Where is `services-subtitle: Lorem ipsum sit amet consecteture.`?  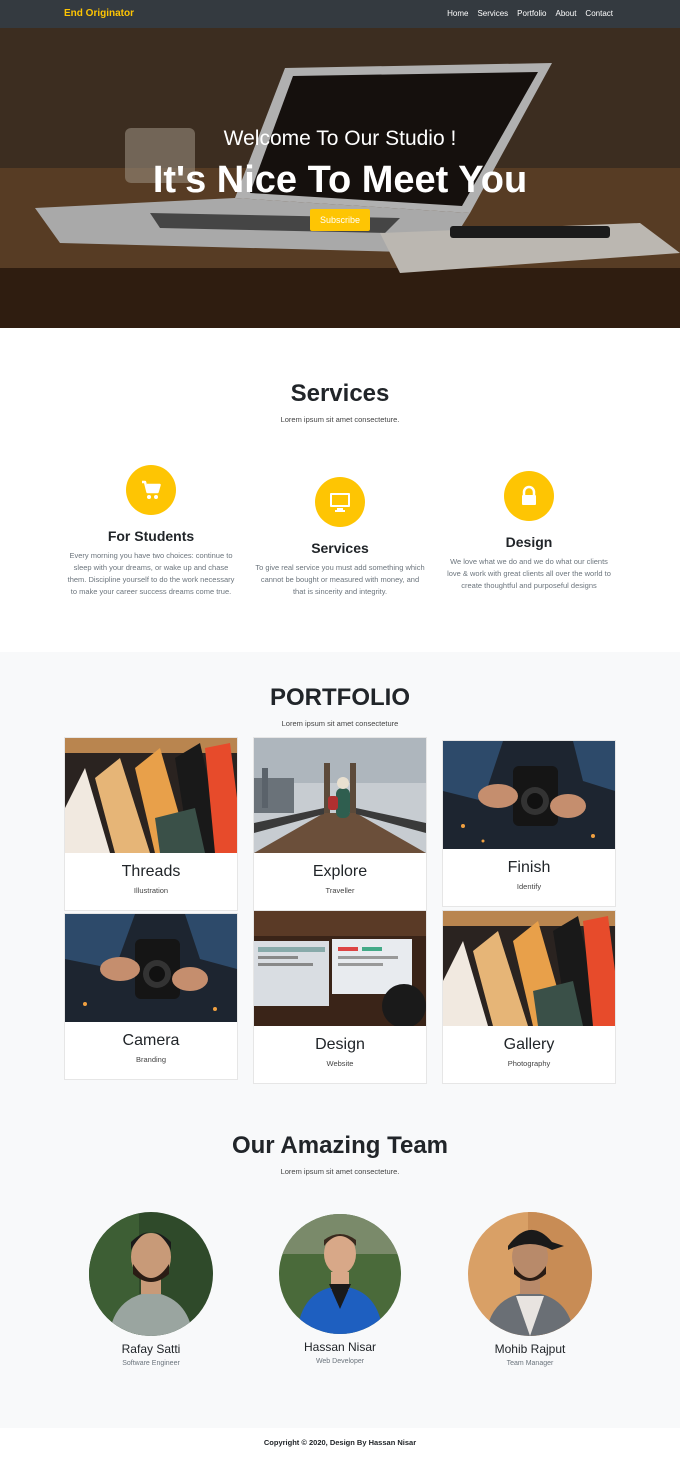 services-subtitle: Lorem ipsum sit amet consecteture. is located at coordinates (340, 419).